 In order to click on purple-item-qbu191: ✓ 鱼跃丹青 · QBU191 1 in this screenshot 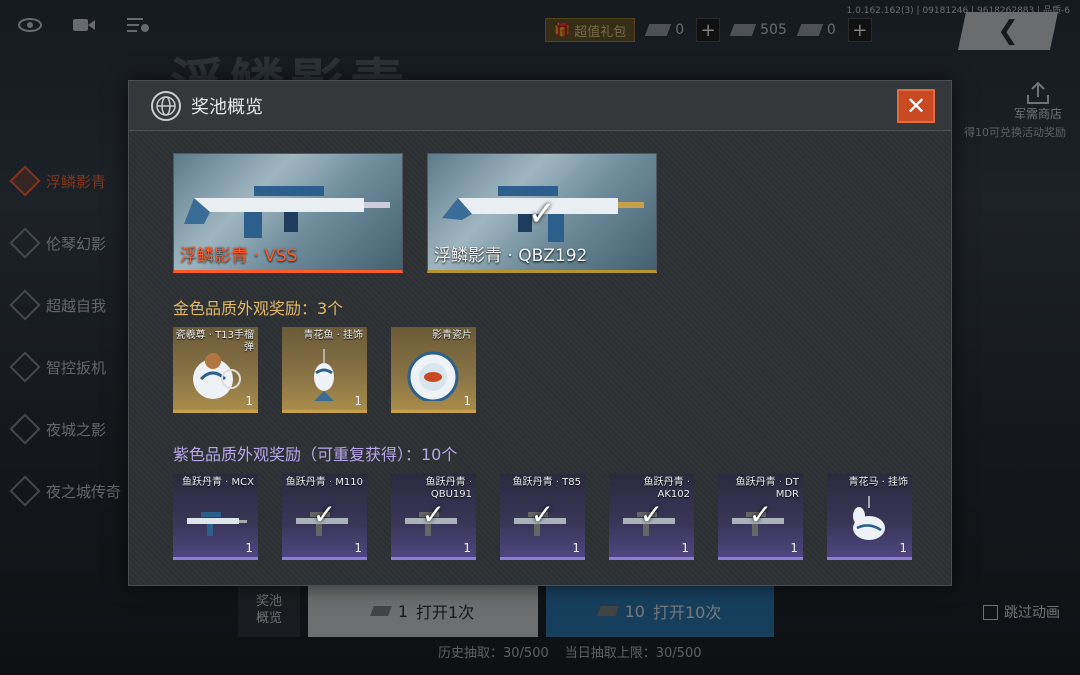, I will do `click(433, 517)`.